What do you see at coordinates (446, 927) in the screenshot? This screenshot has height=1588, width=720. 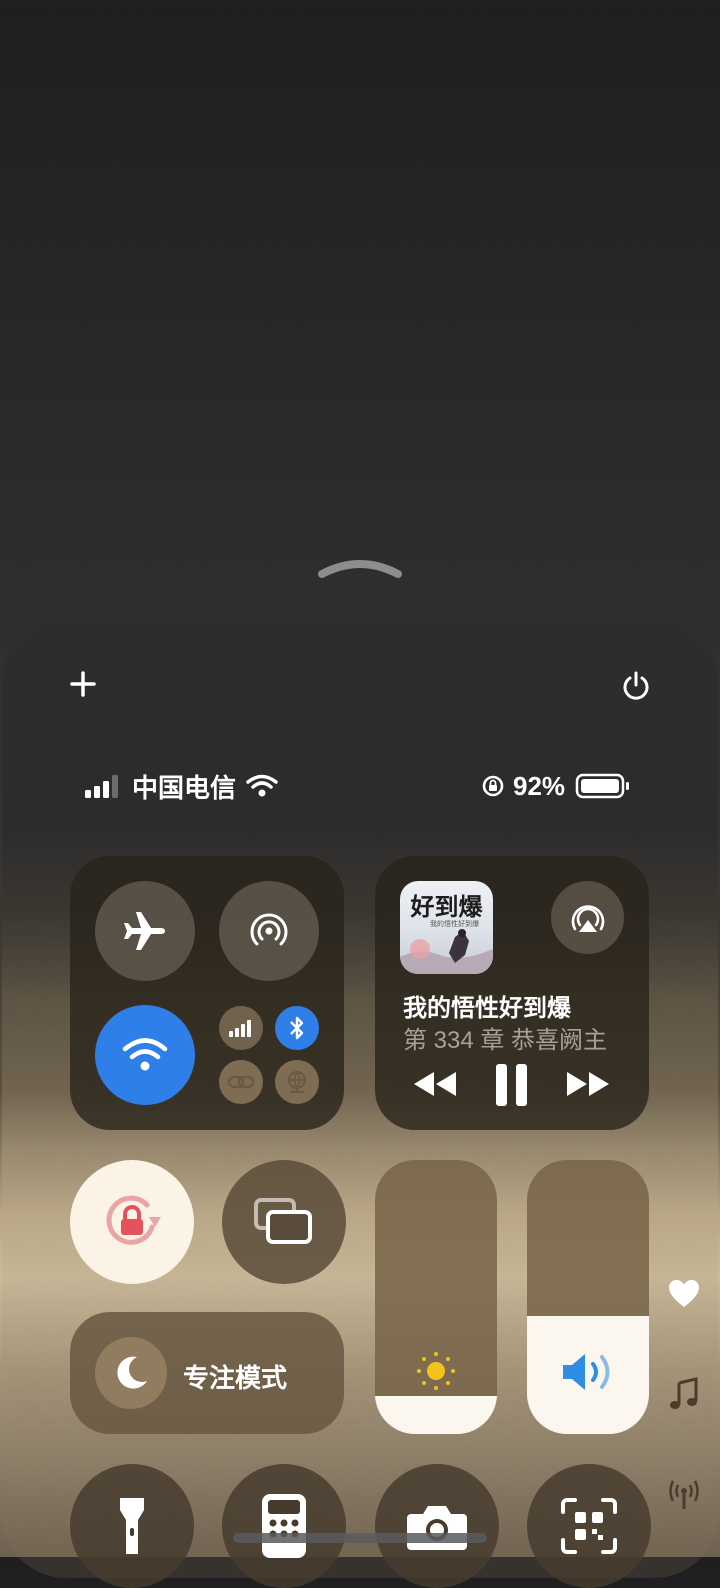 I see `album-cover: 好到爆 我的悟性好到爆` at bounding box center [446, 927].